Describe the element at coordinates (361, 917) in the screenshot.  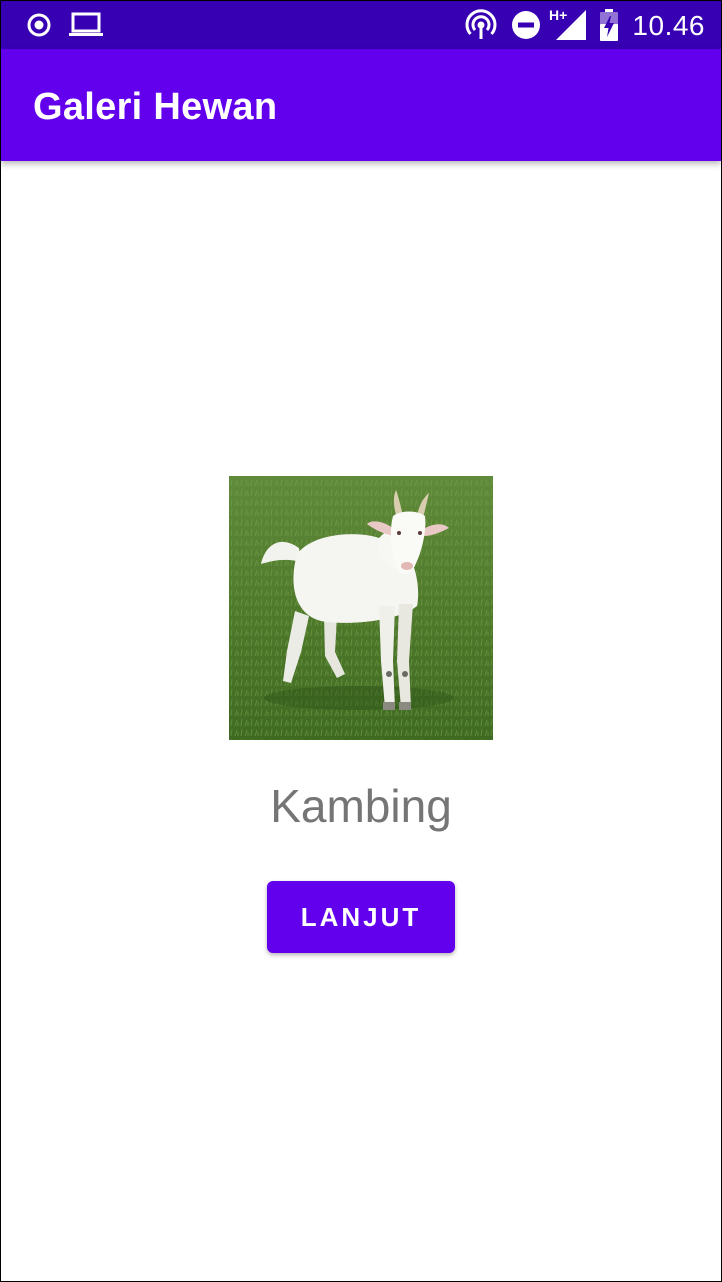
I see `next-button: LANJUT` at that location.